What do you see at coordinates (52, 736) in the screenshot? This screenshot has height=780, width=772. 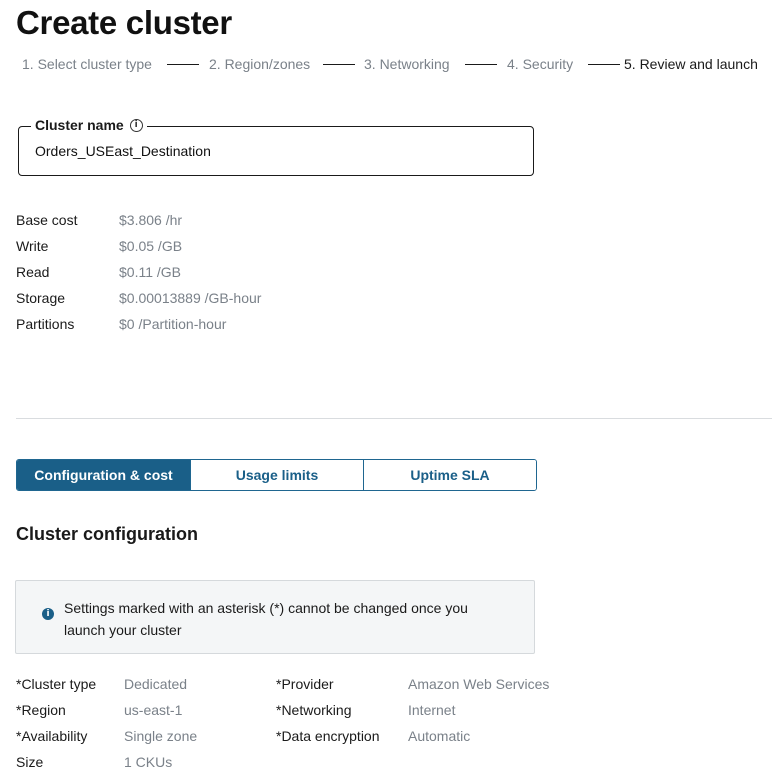 I see `spec-label-availability: *Availability` at bounding box center [52, 736].